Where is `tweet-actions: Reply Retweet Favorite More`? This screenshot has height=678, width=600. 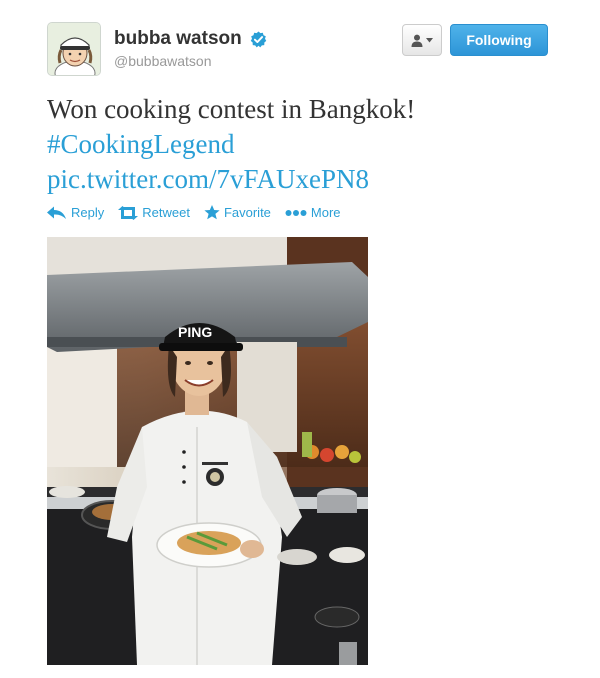 tweet-actions: Reply Retweet Favorite More is located at coordinates (194, 212).